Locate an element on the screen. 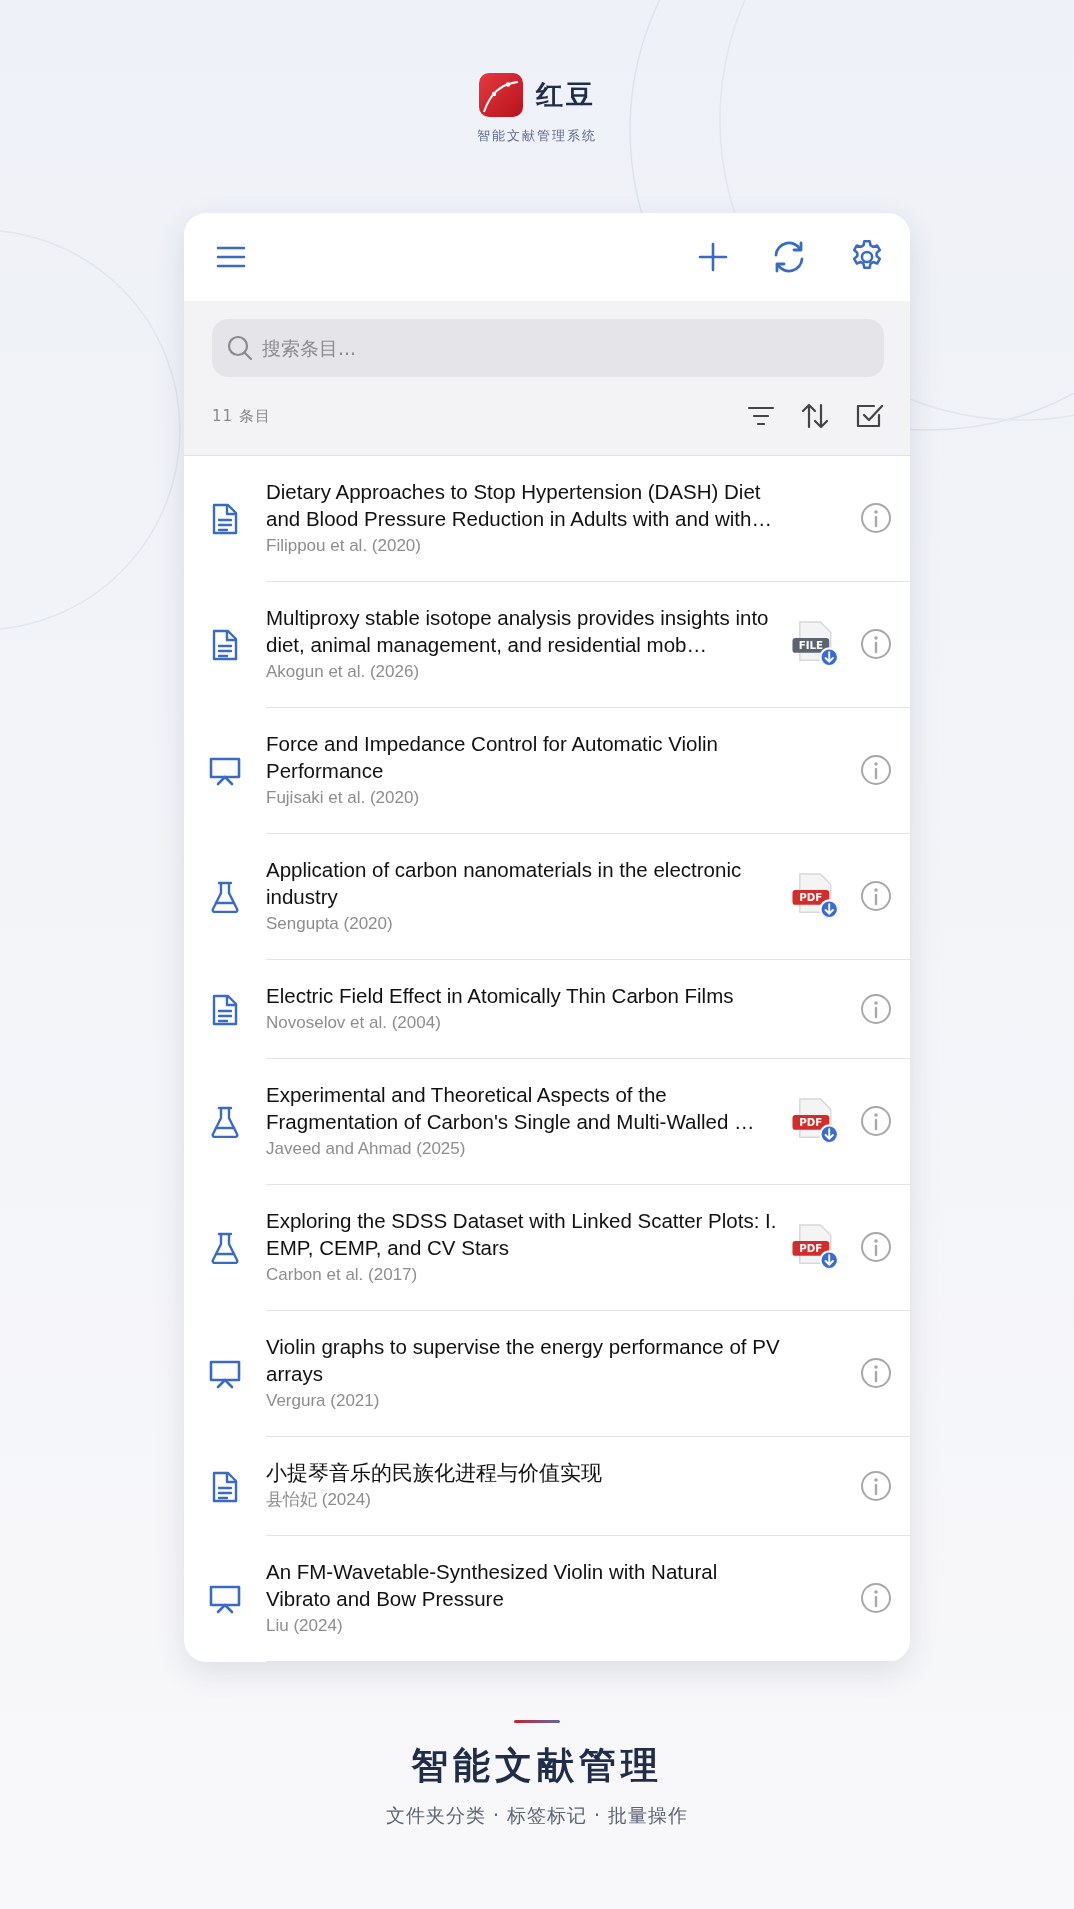 The height and width of the screenshot is (1909, 1074). item-authors: Filippou et al. (2020) is located at coordinates (344, 546).